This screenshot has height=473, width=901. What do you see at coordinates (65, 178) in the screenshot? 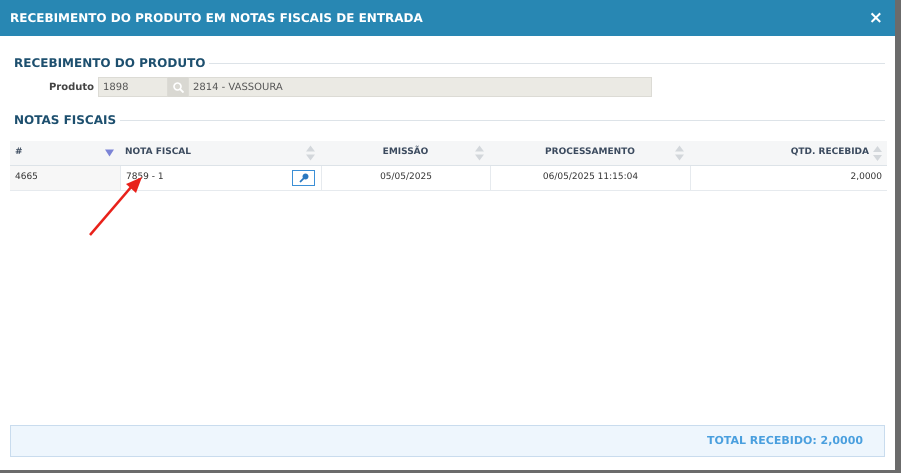
I see `table-cell: 4665` at bounding box center [65, 178].